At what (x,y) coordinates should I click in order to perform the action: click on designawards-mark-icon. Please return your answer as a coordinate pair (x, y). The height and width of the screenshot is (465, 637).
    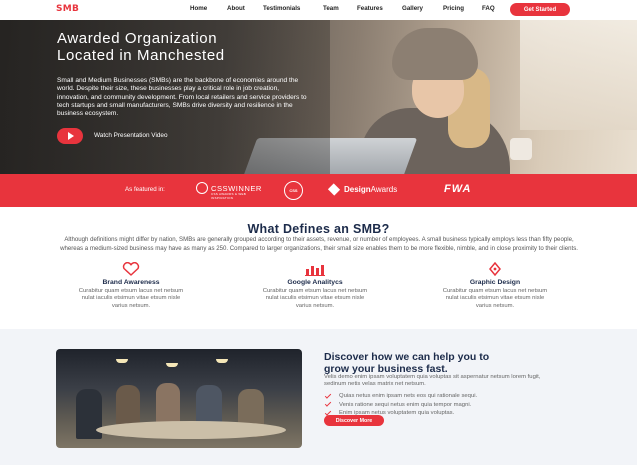
    Looking at the image, I should click on (334, 189).